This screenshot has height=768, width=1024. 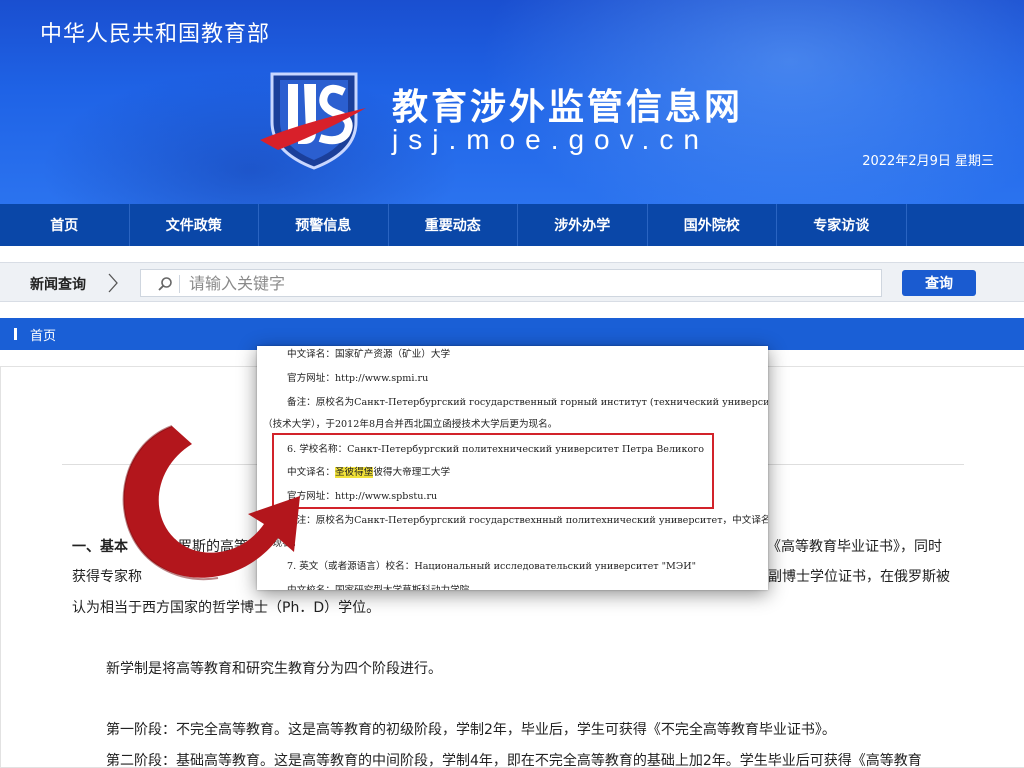 What do you see at coordinates (854, 547) in the screenshot?
I see `article-para-1-tail: 《高等教育毕业证书》，同时` at bounding box center [854, 547].